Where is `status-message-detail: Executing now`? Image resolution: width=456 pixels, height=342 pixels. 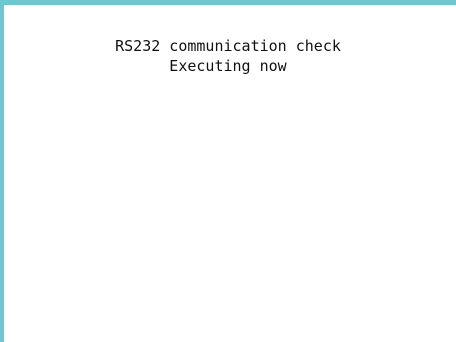
status-message-detail: Executing now is located at coordinates (228, 66).